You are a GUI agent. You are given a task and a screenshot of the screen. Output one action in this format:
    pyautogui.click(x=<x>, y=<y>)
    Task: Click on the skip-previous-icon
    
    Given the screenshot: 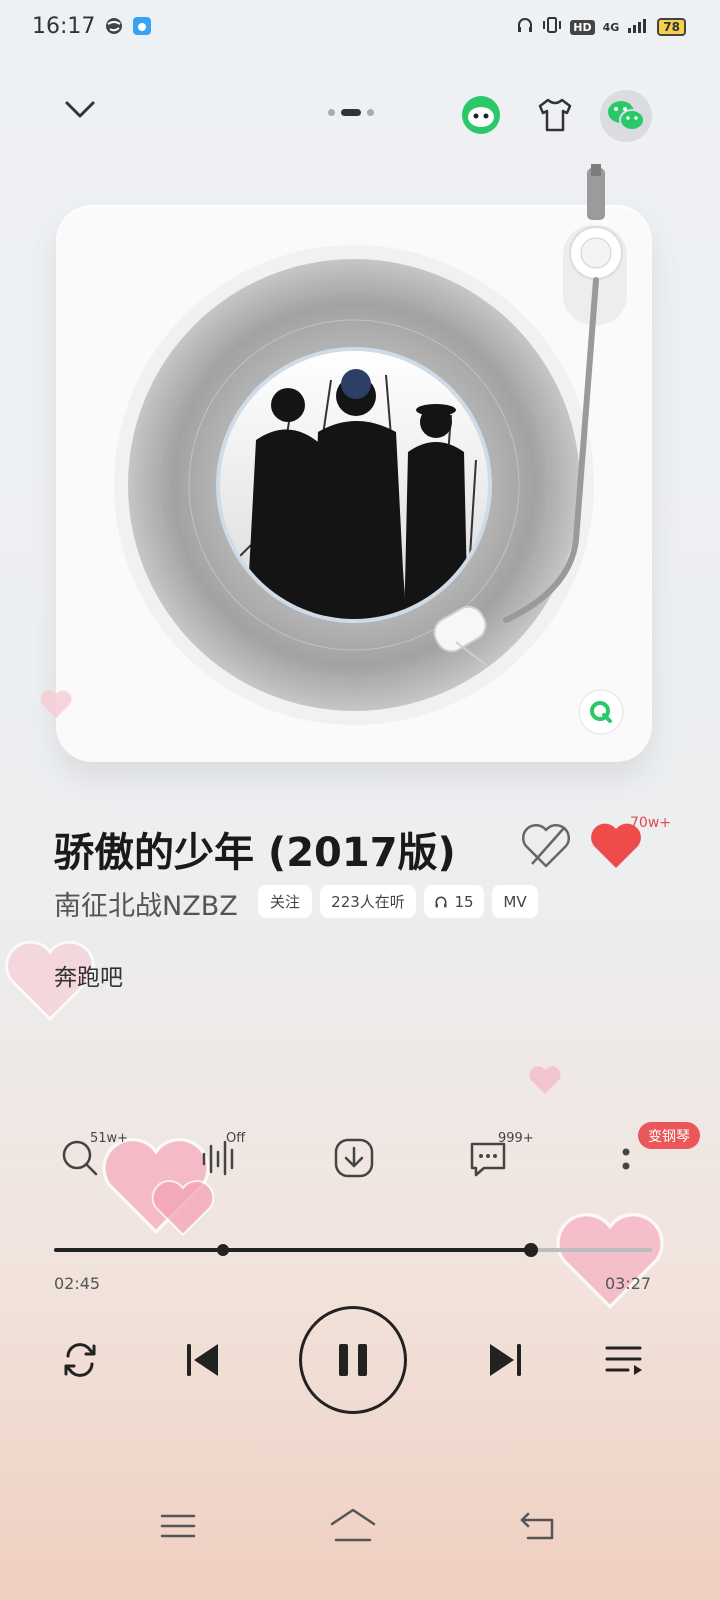 What is the action you would take?
    pyautogui.click(x=202, y=1360)
    